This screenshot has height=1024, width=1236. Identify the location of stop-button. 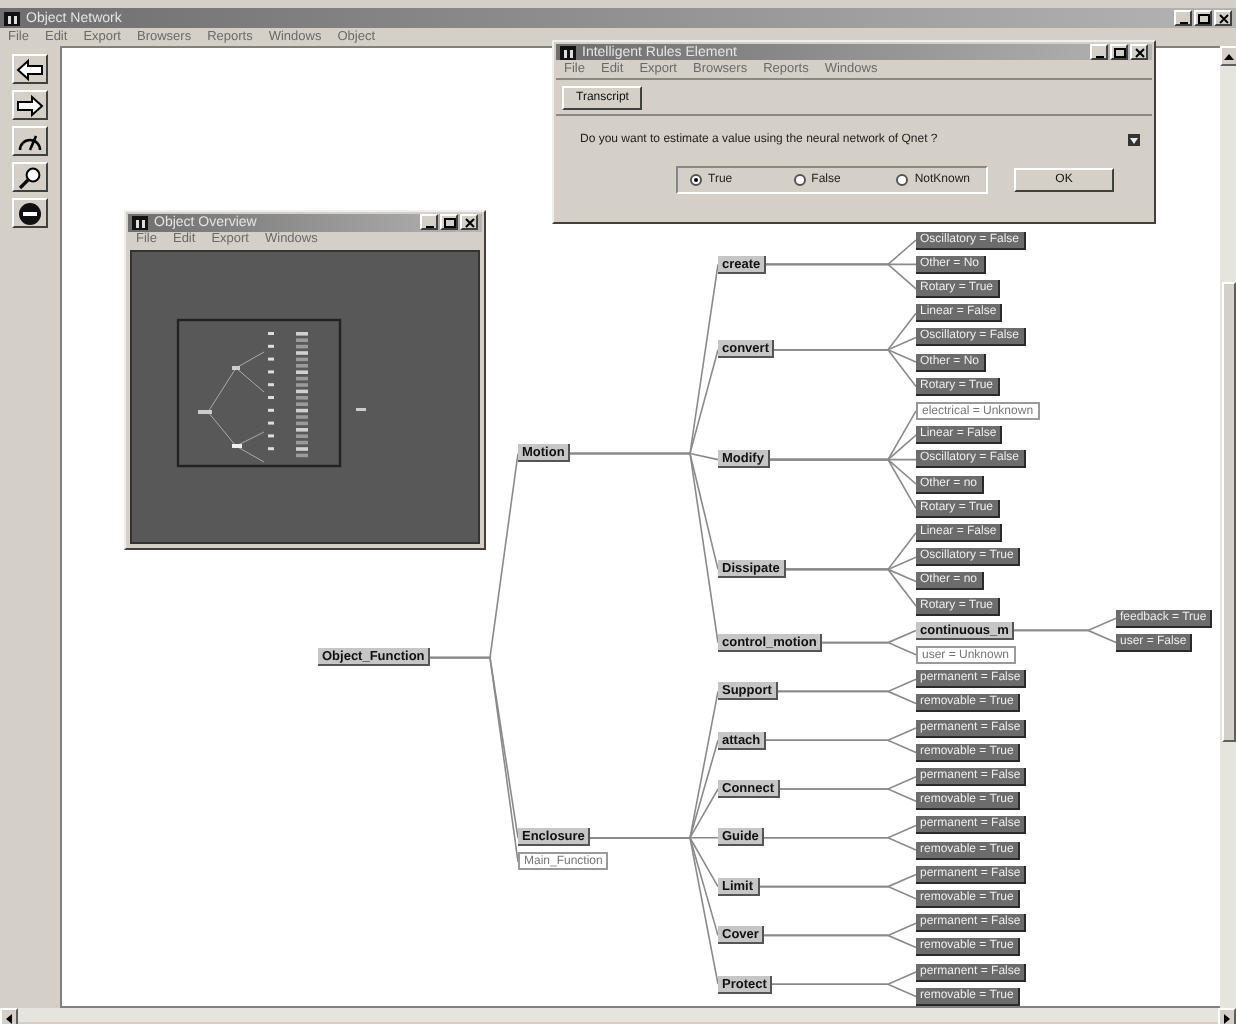
(30, 213).